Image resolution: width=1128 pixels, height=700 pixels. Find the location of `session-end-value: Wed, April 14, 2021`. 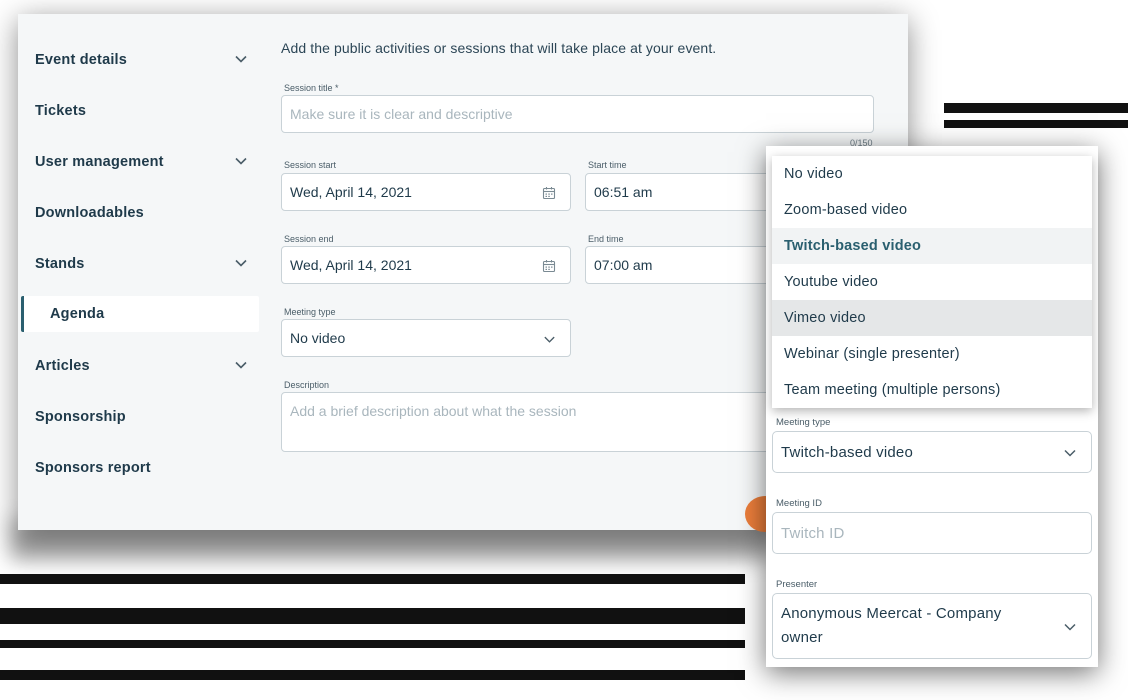

session-end-value: Wed, April 14, 2021 is located at coordinates (351, 265).